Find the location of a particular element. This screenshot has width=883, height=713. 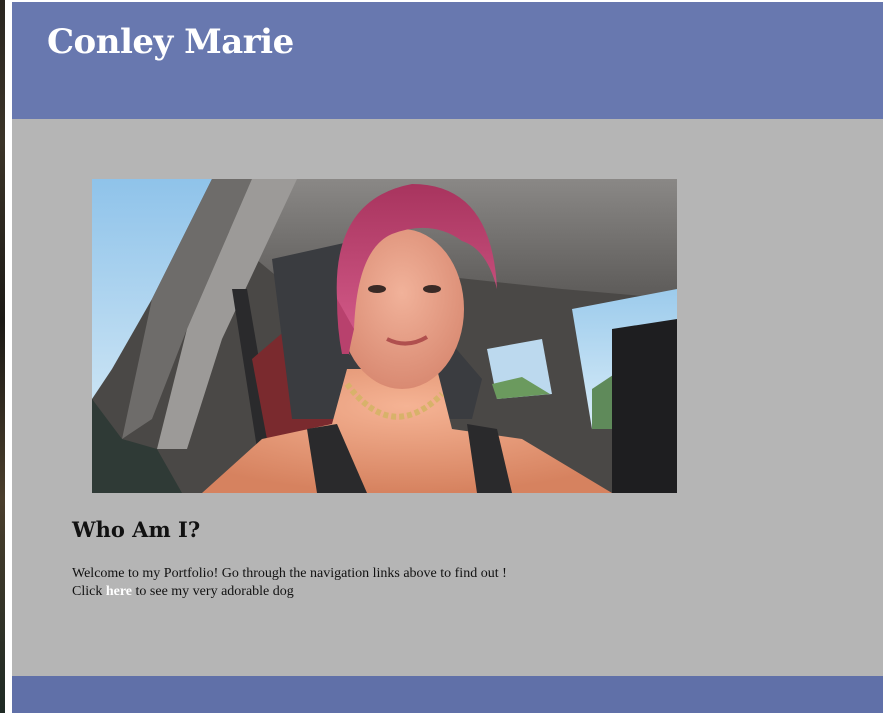

link-line-prefix: Click is located at coordinates (89, 591).